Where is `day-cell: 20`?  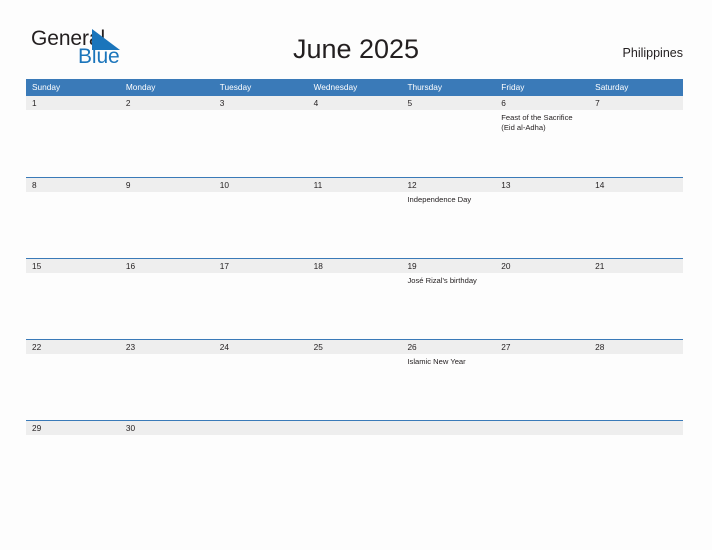
day-cell: 20 is located at coordinates (542, 299).